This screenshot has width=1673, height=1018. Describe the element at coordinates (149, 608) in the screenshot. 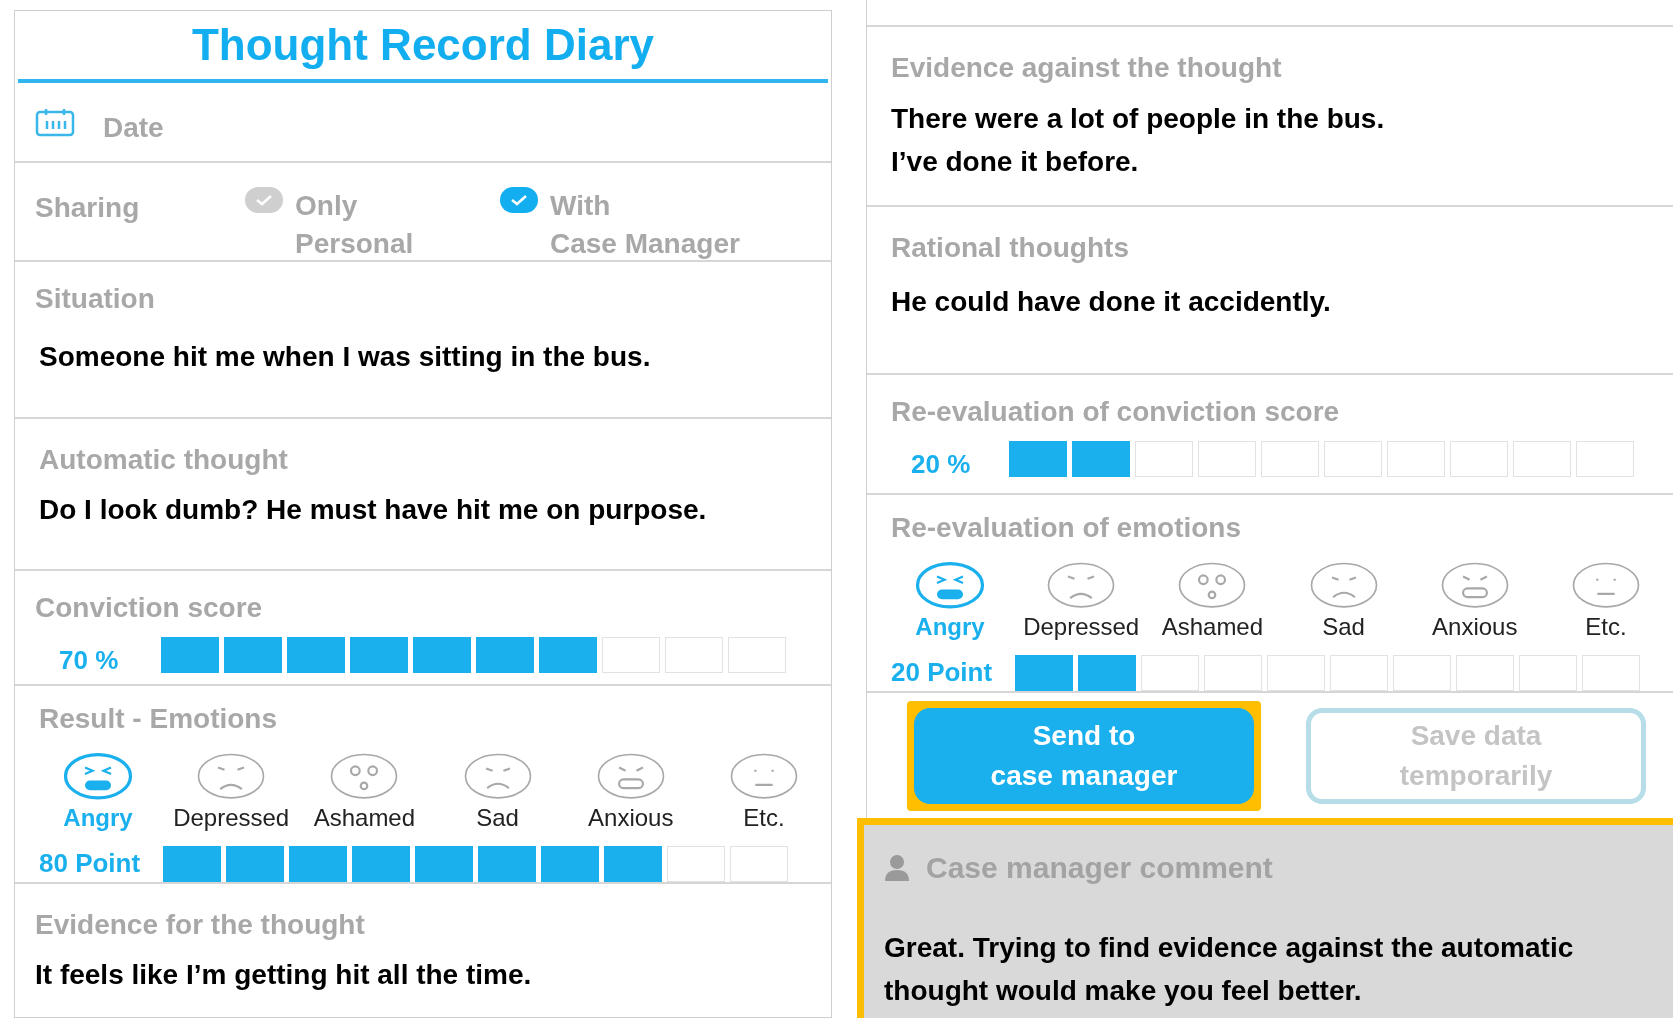

I see `field-label: Conviction score` at that location.